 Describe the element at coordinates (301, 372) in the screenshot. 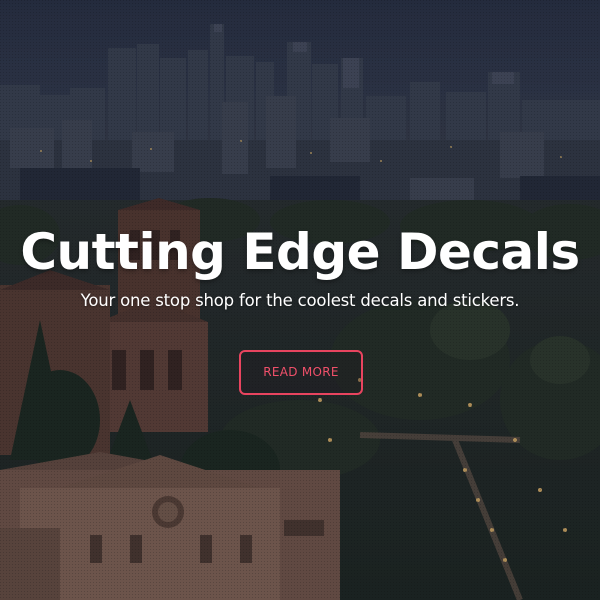

I see `read-more-button: READ MORE` at that location.